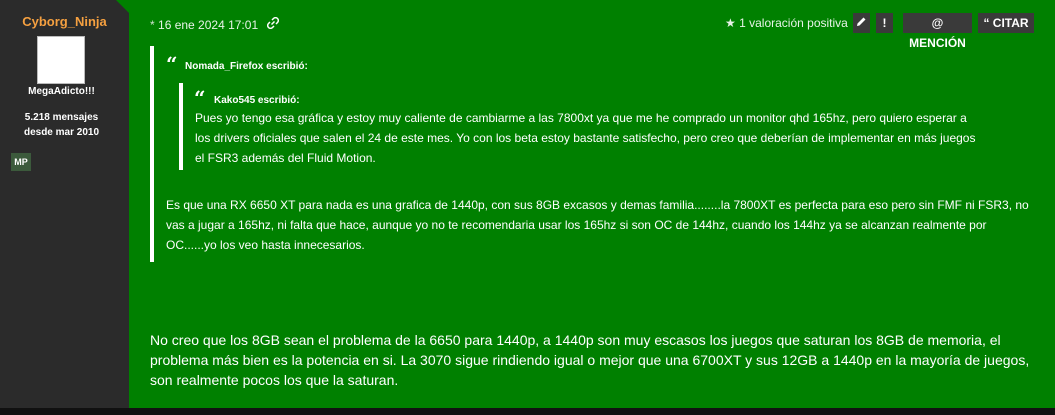  I want to click on permalink-icon, so click(273, 24).